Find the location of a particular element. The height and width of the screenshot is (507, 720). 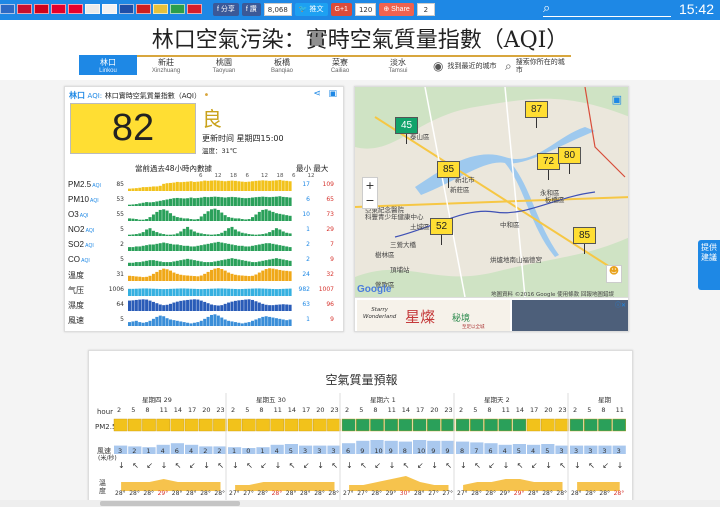

gplus-button: G+1 is located at coordinates (341, 9).